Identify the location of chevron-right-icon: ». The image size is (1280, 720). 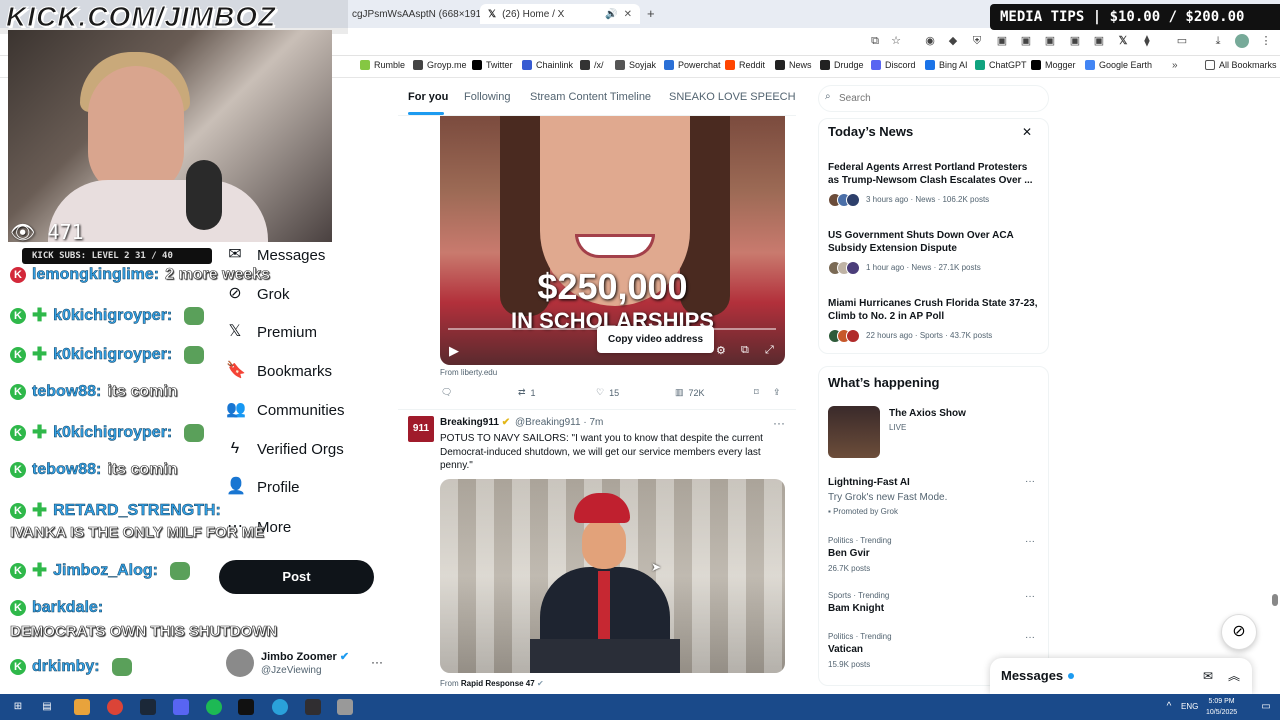
(1175, 65).